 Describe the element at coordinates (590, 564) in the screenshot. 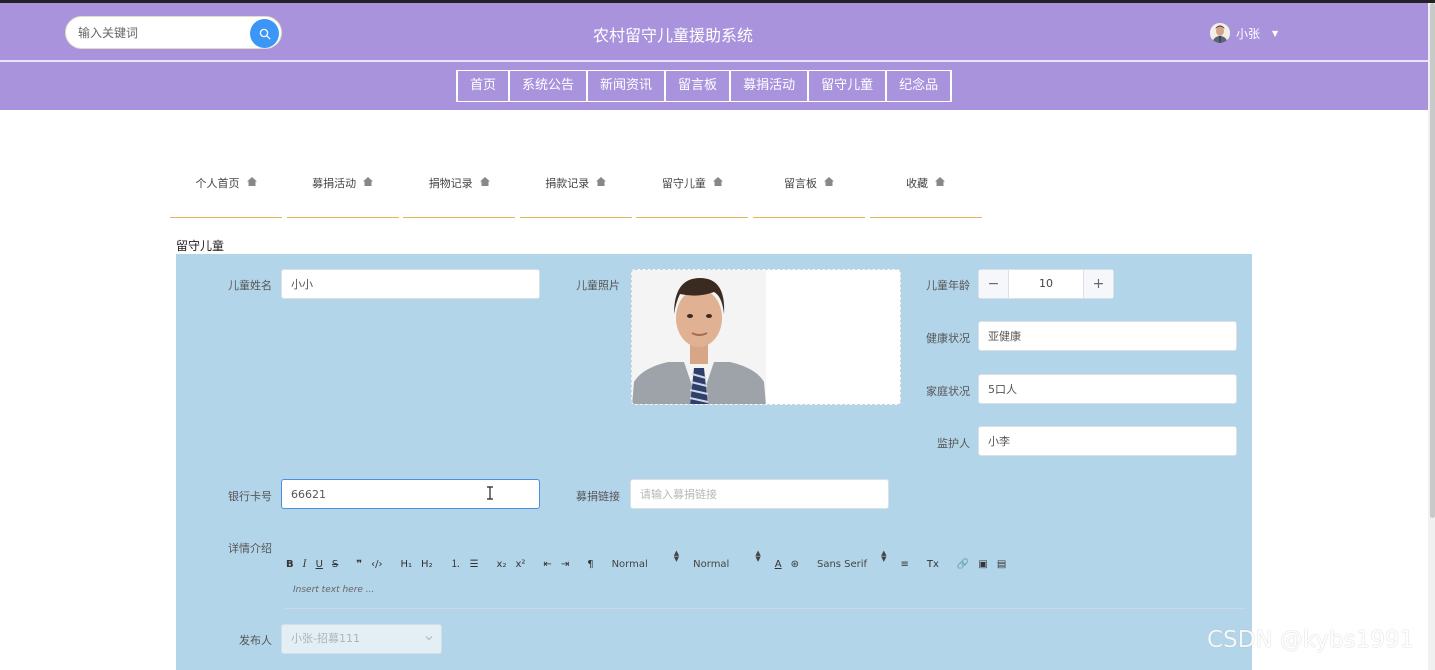

I see `text-direction-button: ¶` at that location.